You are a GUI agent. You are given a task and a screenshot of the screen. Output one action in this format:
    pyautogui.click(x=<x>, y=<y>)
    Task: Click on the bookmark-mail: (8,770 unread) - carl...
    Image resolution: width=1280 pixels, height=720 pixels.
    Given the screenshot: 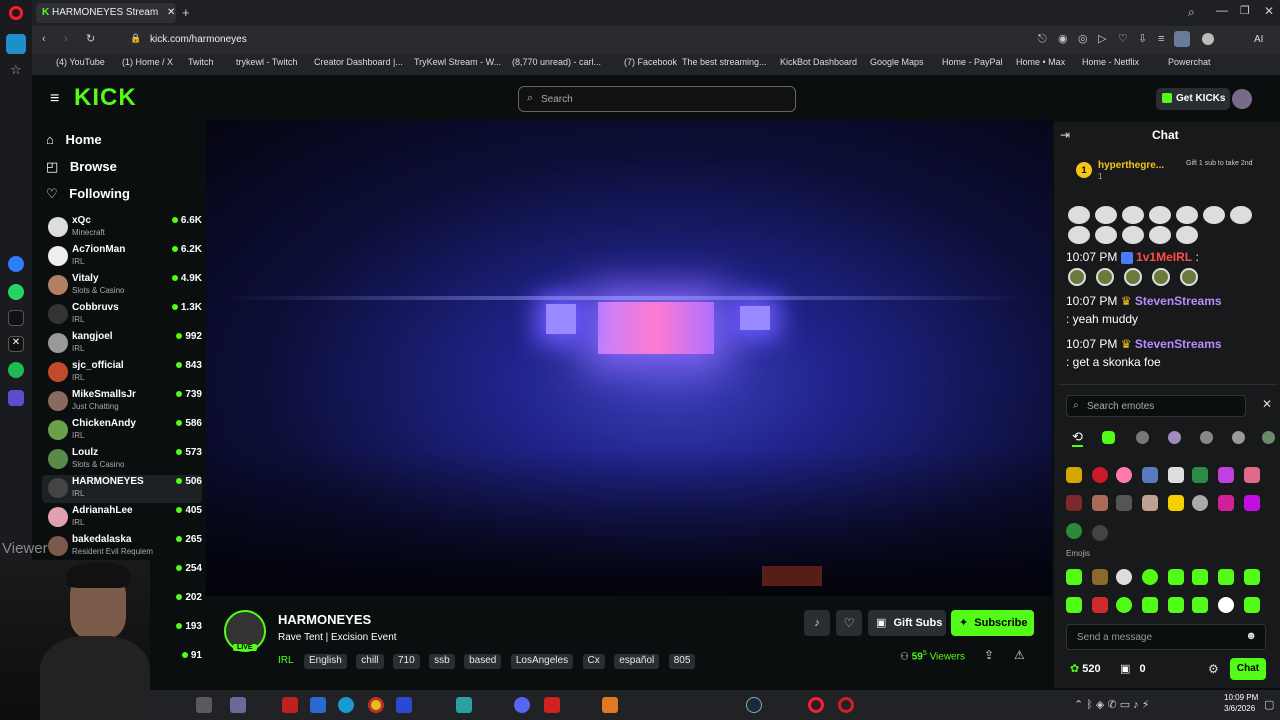 What is the action you would take?
    pyautogui.click(x=556, y=62)
    